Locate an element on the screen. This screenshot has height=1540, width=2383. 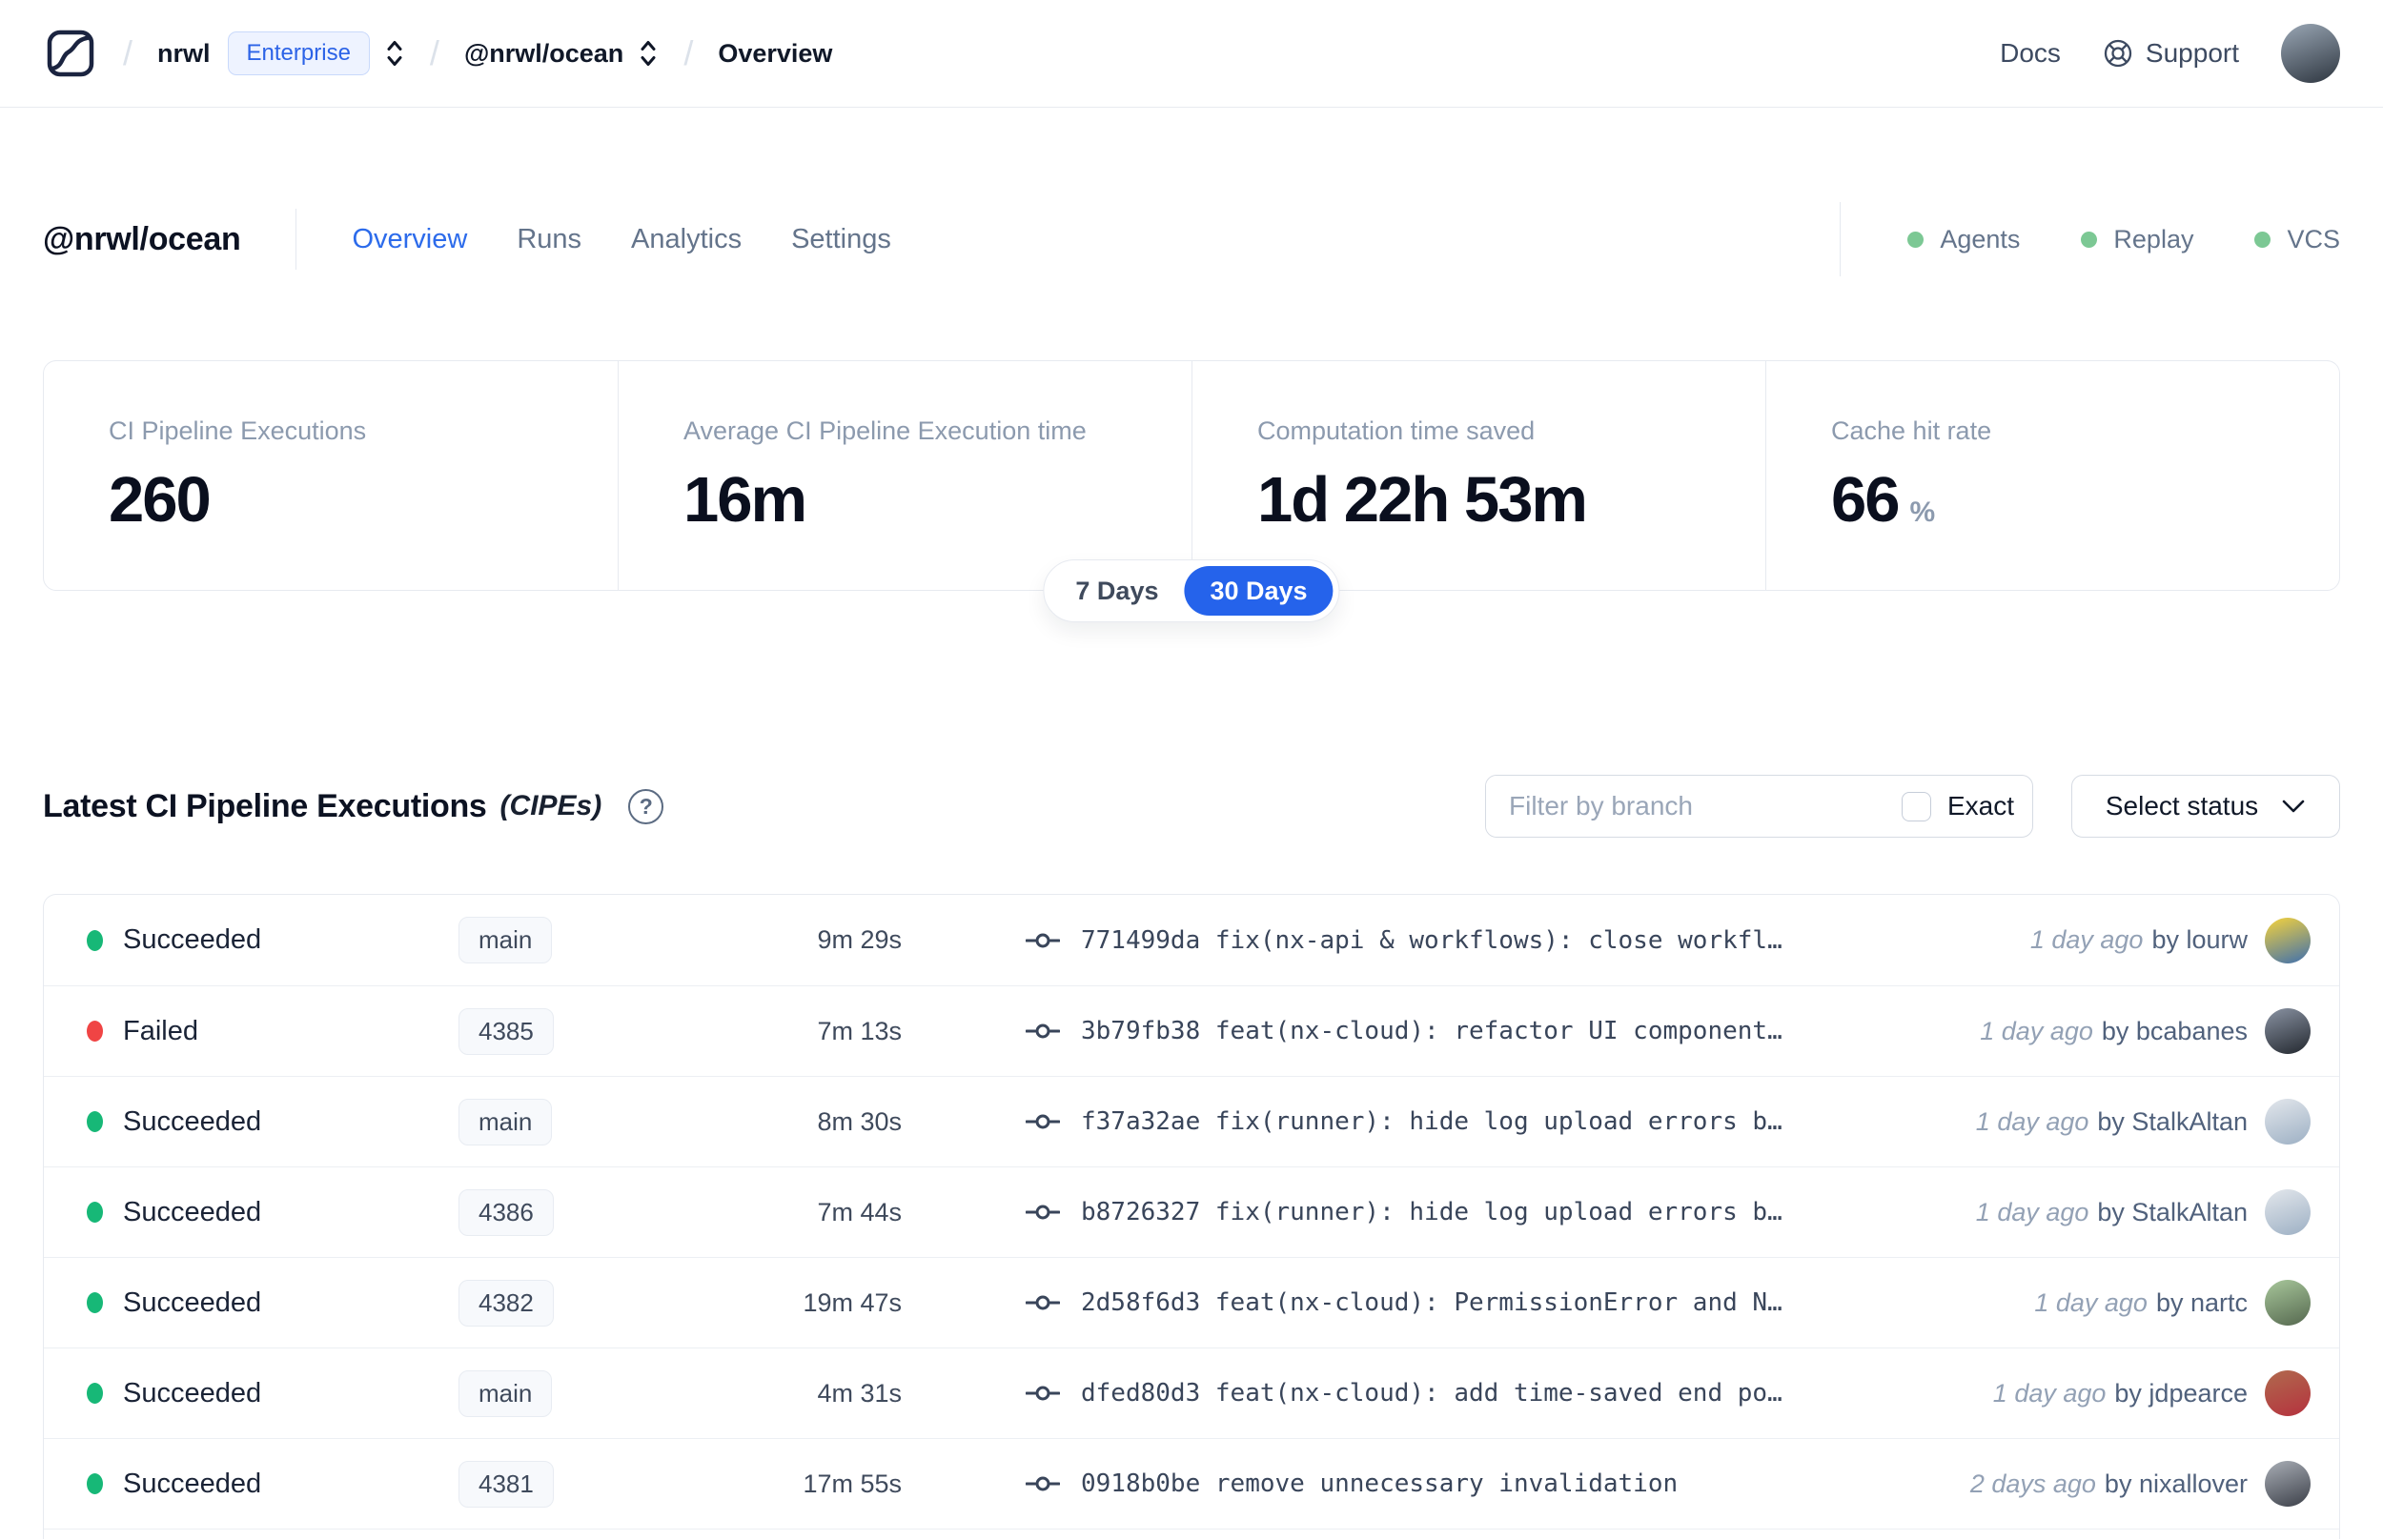
tab-settings: Settings is located at coordinates (841, 239).